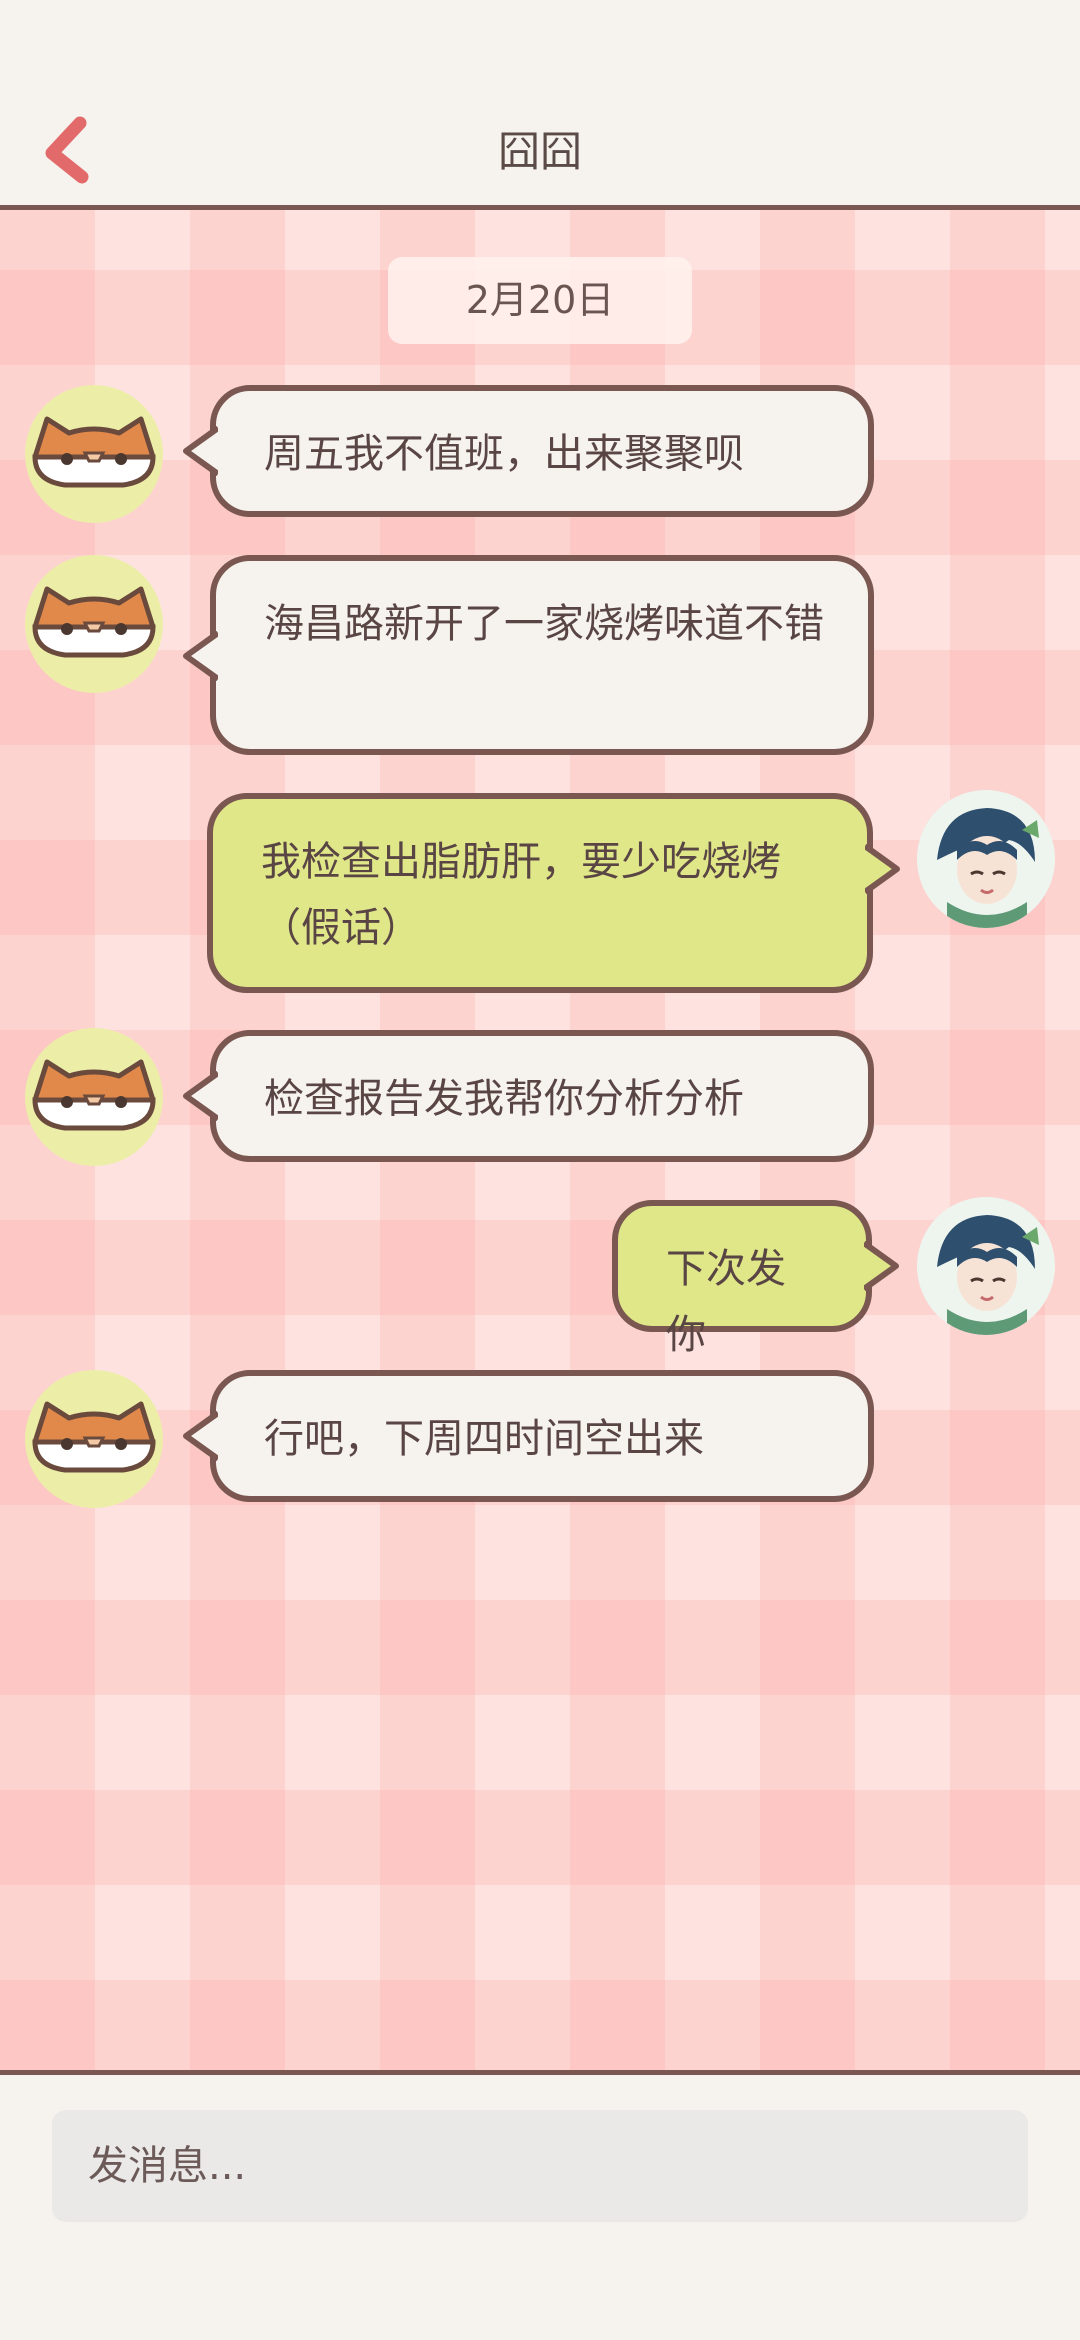  What do you see at coordinates (539, 151) in the screenshot?
I see `chat-title: 囧囧` at bounding box center [539, 151].